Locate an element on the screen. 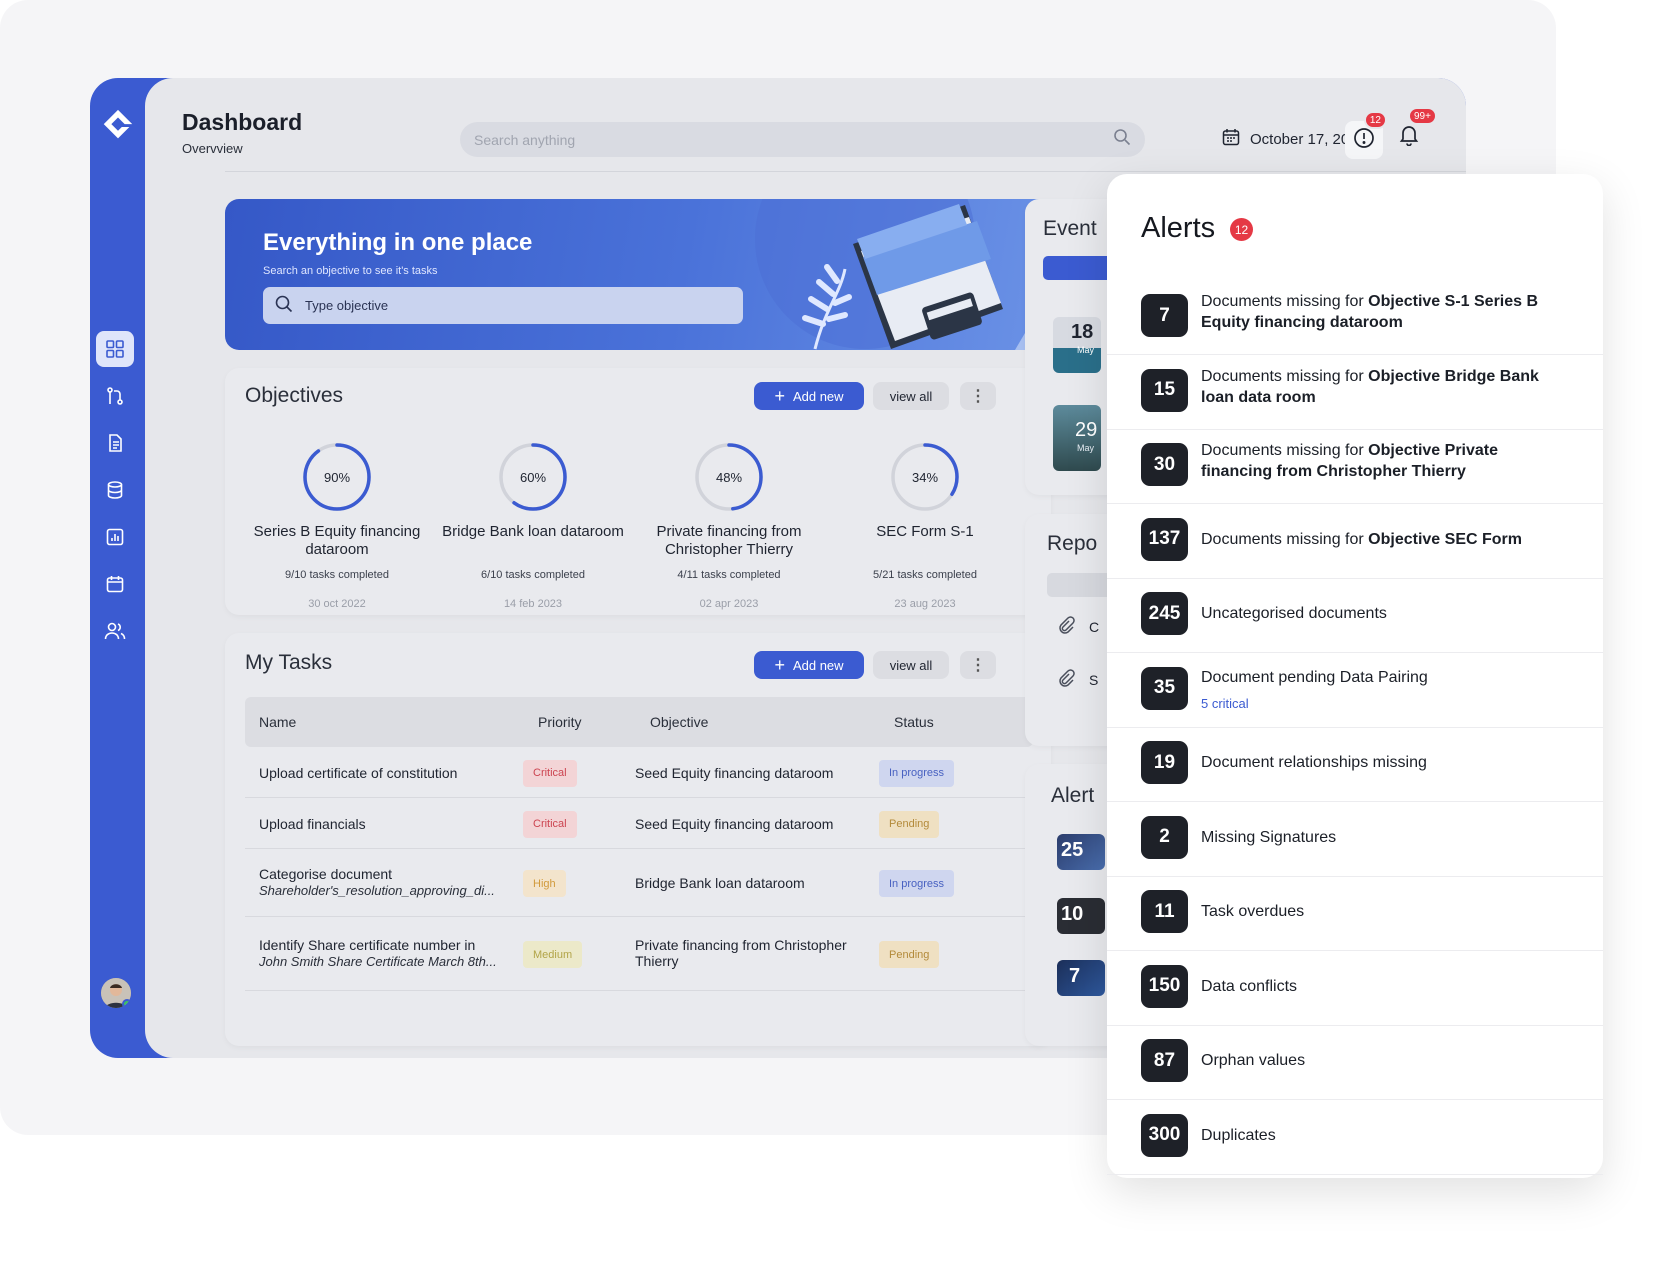  users-icon is located at coordinates (115, 631).